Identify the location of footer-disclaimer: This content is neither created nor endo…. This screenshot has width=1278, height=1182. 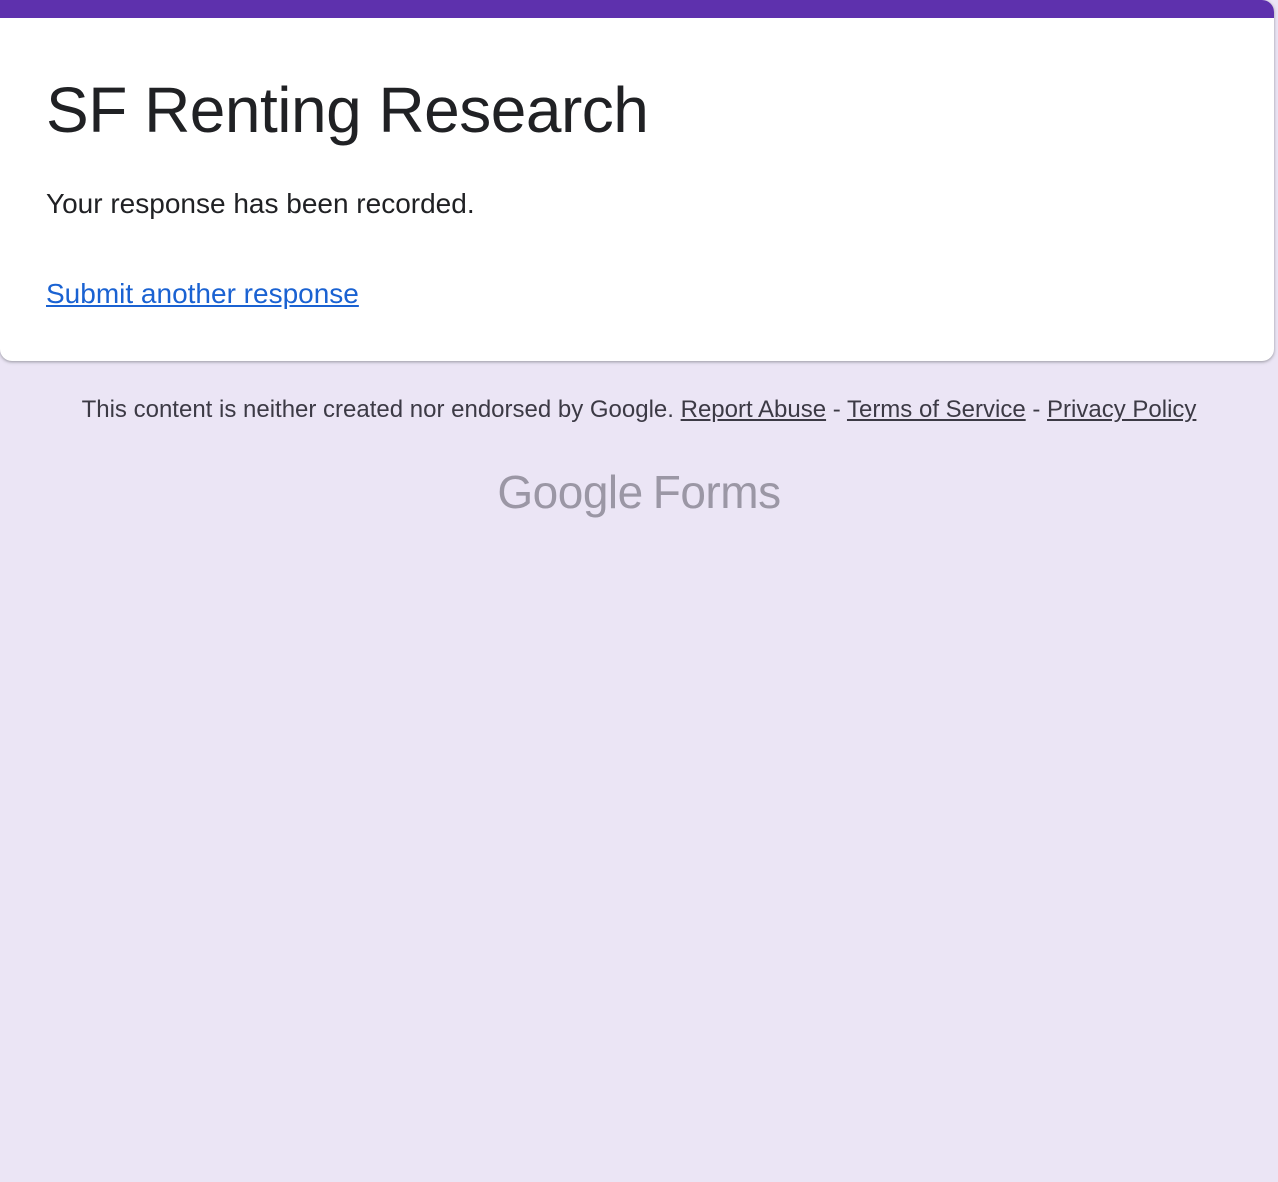
(639, 410).